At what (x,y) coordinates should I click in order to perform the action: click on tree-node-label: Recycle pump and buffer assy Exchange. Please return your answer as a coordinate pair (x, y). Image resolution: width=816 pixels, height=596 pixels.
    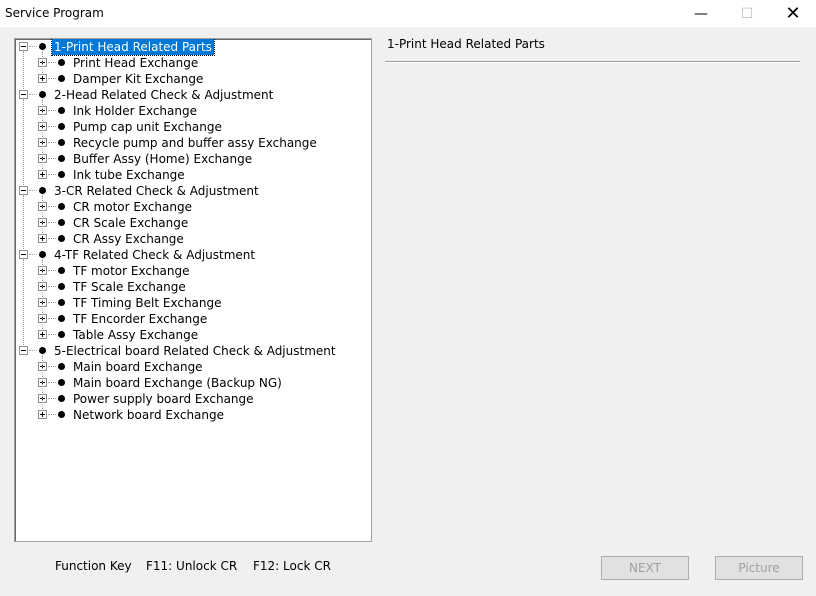
    Looking at the image, I should click on (195, 143).